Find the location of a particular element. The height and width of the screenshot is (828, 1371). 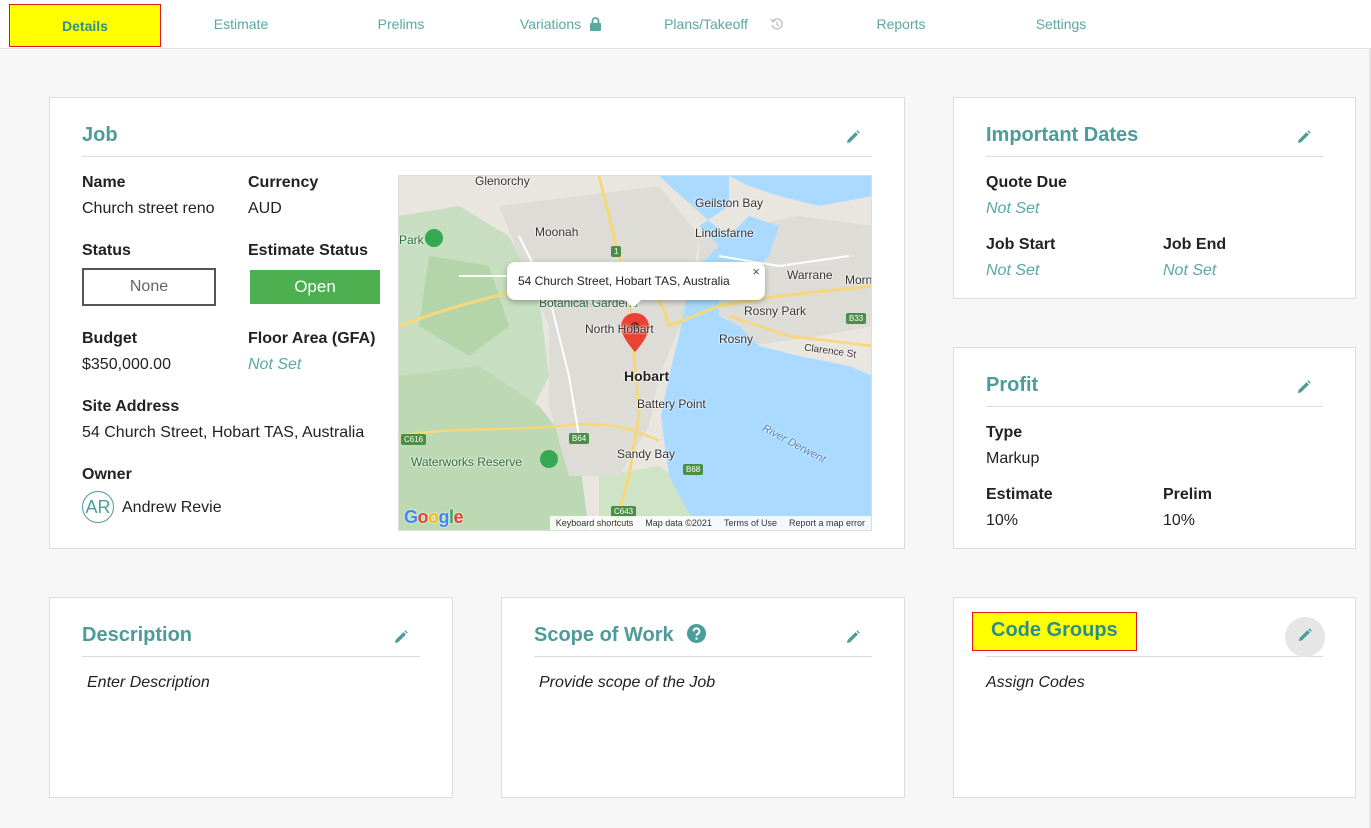

tab-variations: Variations is located at coordinates (561, 24).